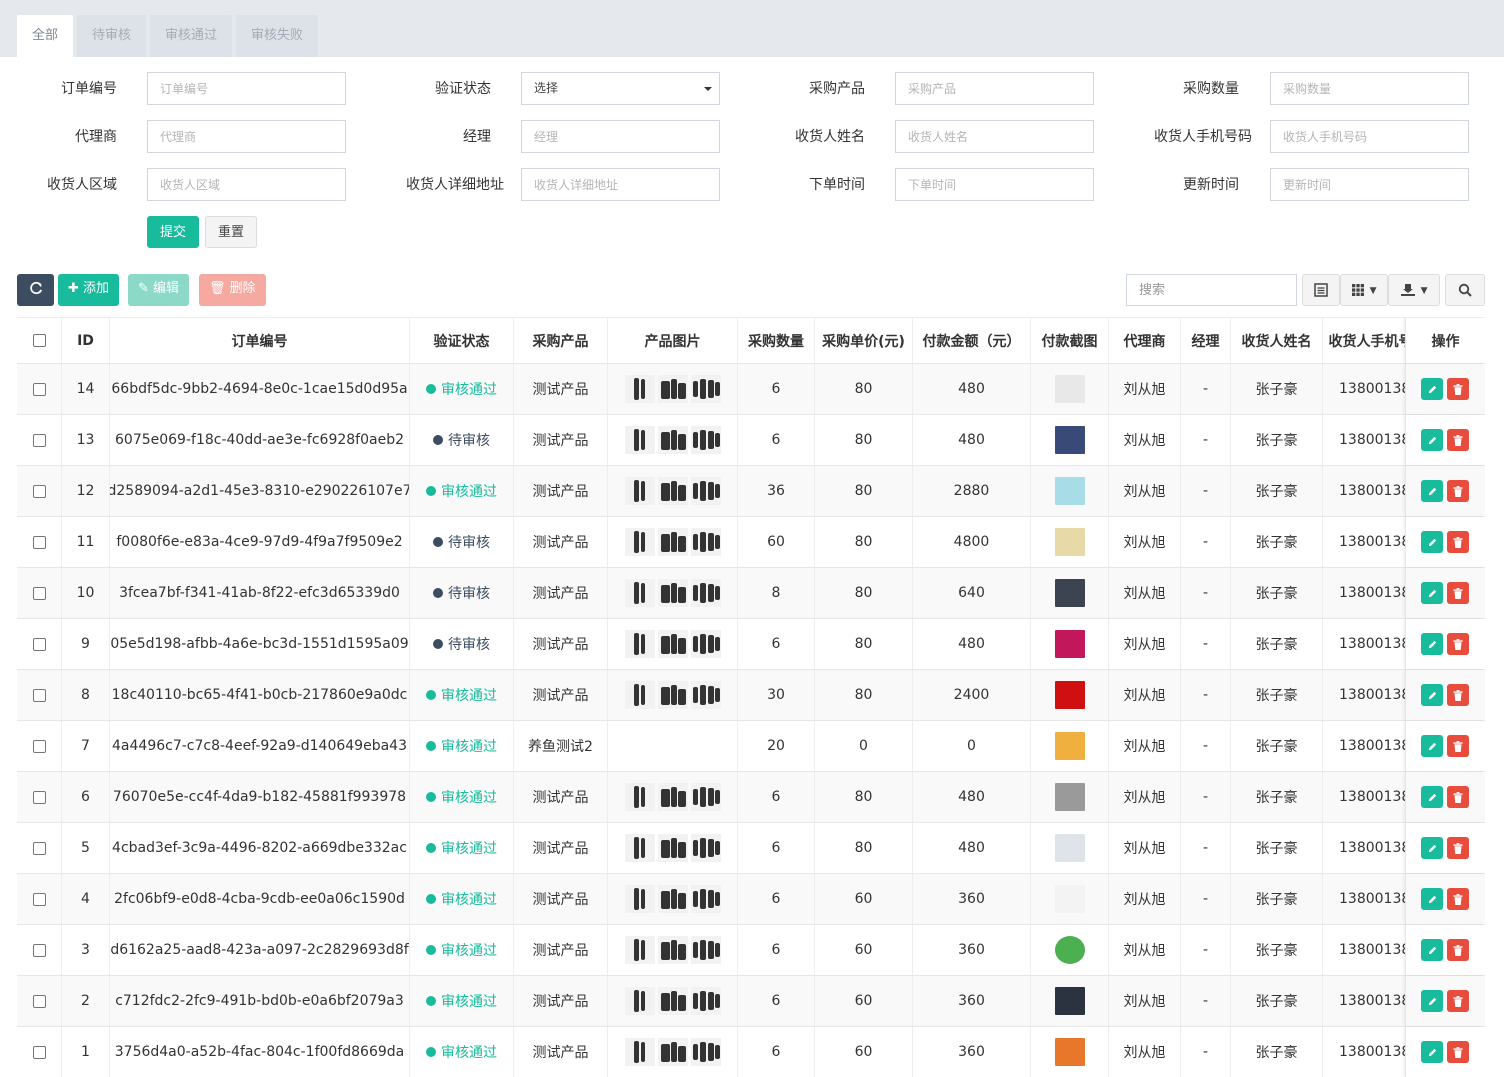 This screenshot has width=1504, height=1077. What do you see at coordinates (39, 340) in the screenshot?
I see `select-all-checkbox` at bounding box center [39, 340].